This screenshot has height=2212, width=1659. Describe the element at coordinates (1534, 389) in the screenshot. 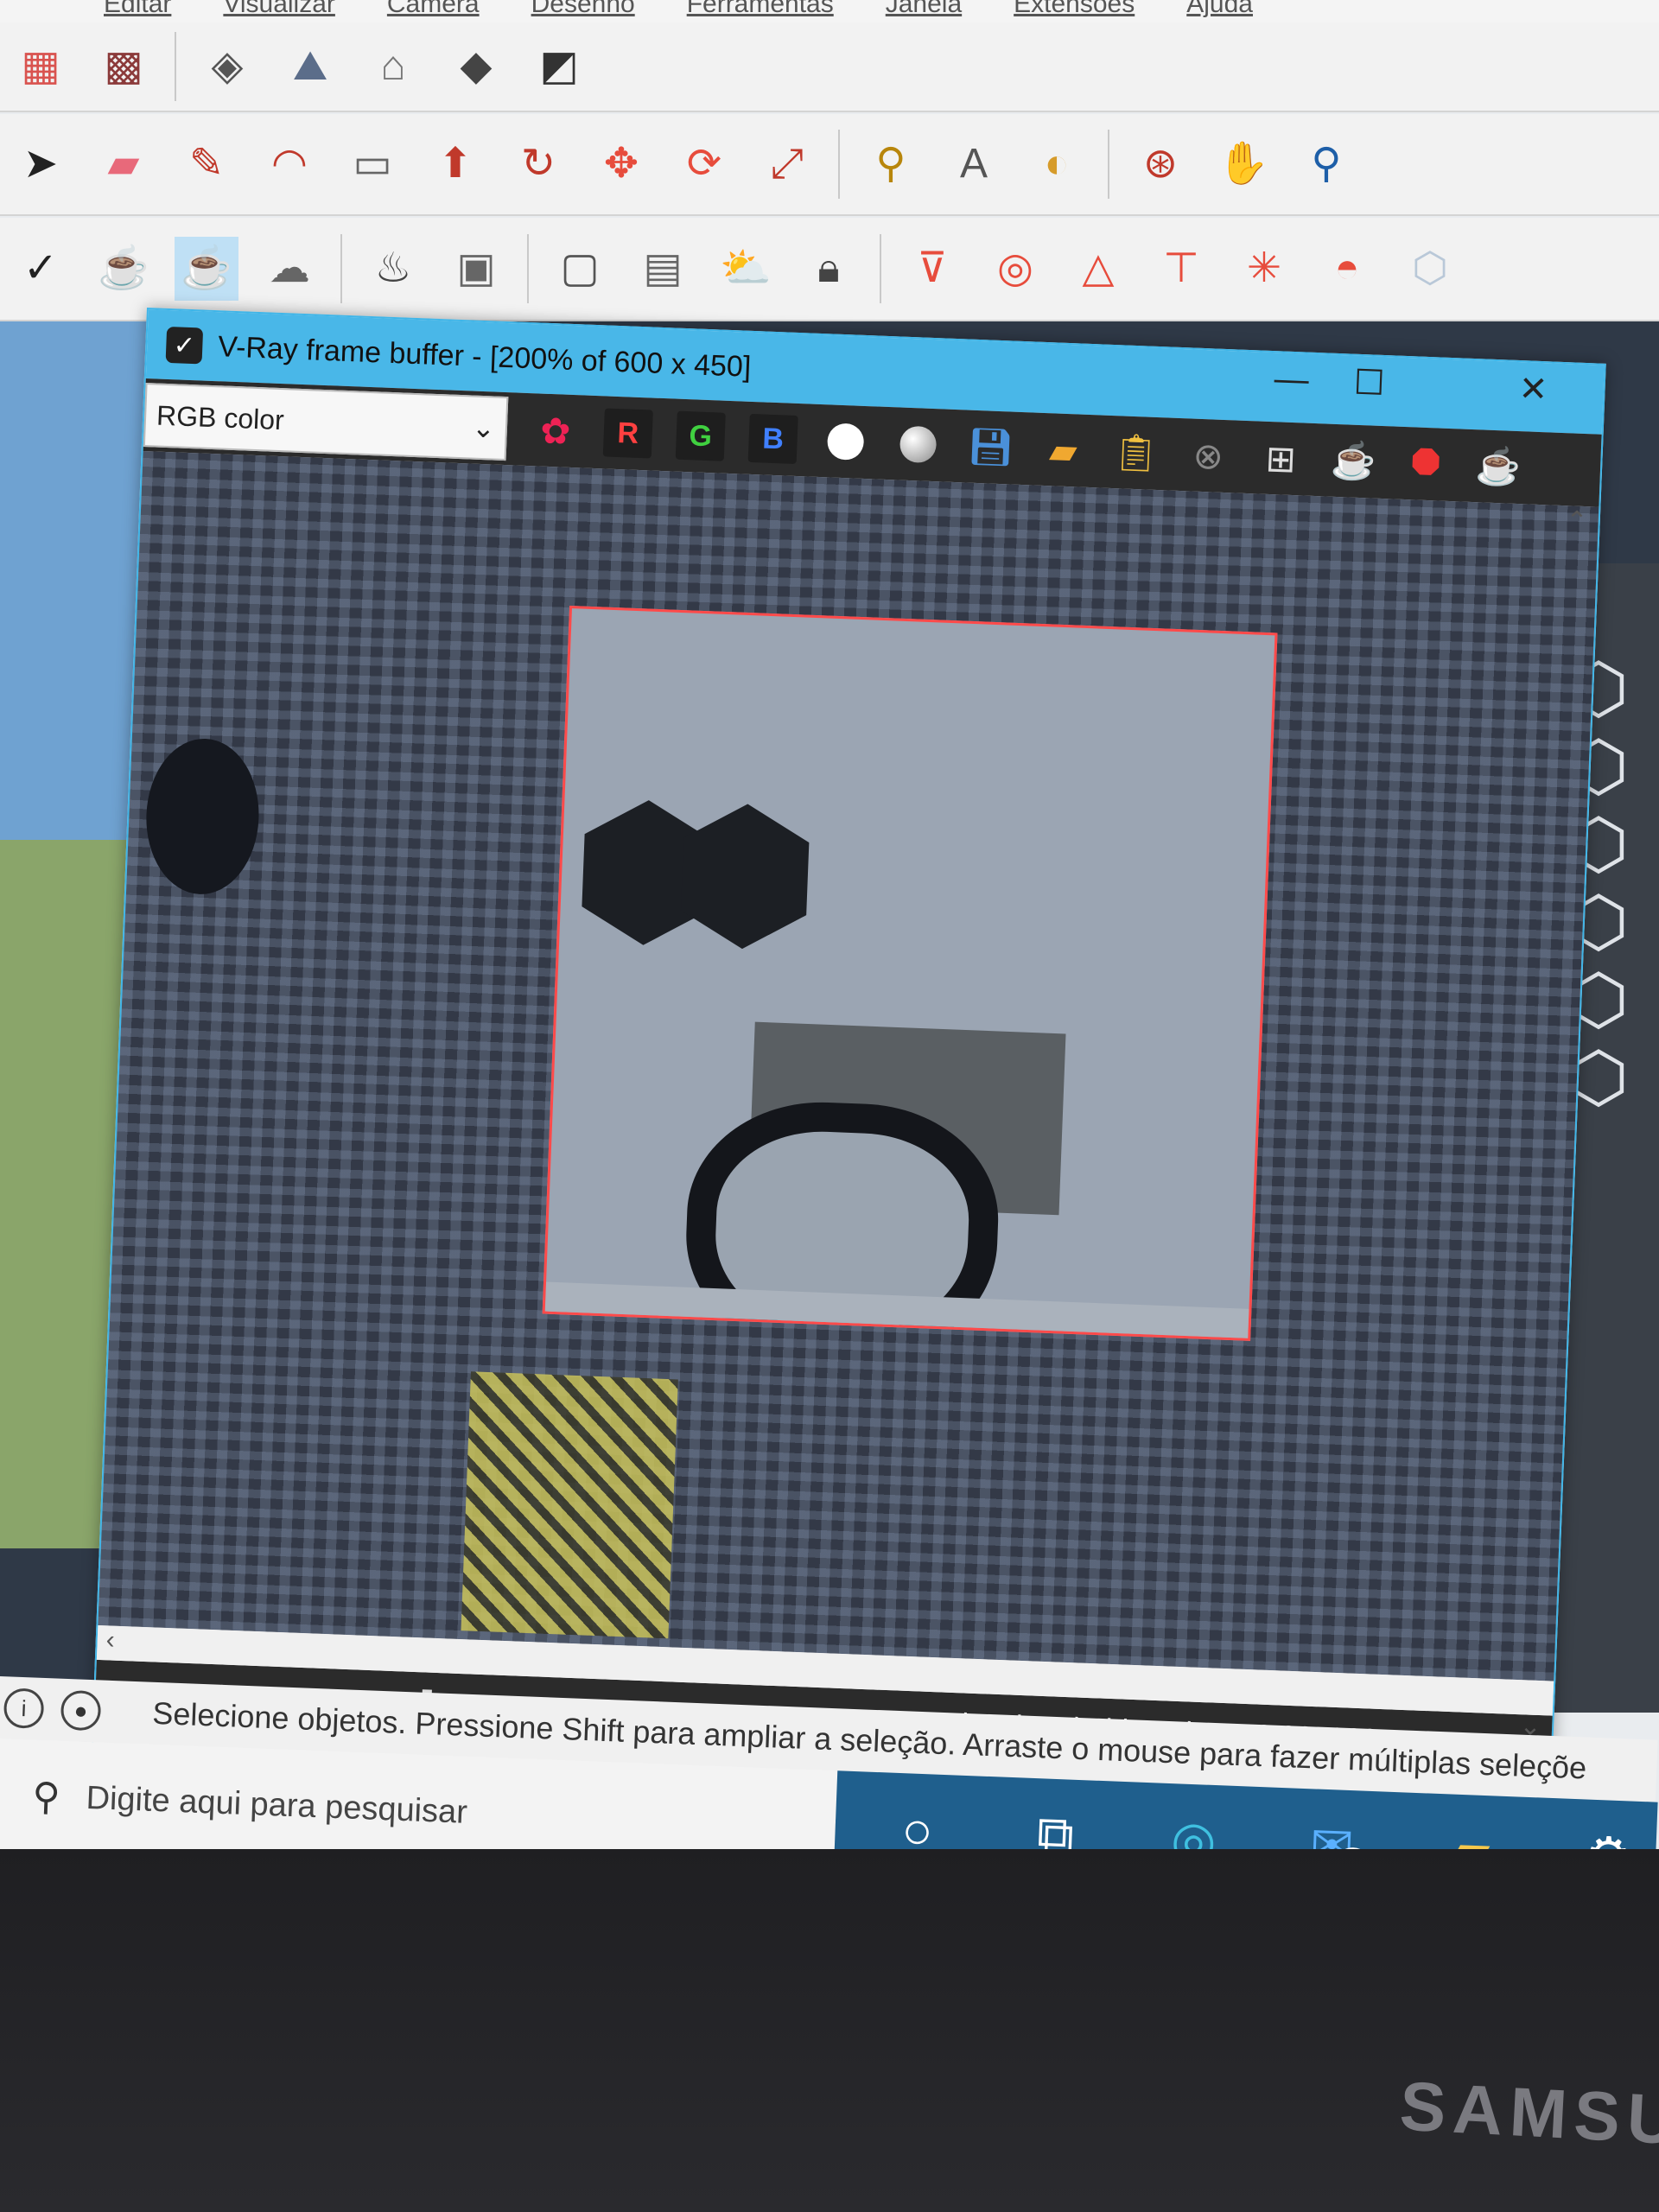

I see `close-button: ✕` at that location.